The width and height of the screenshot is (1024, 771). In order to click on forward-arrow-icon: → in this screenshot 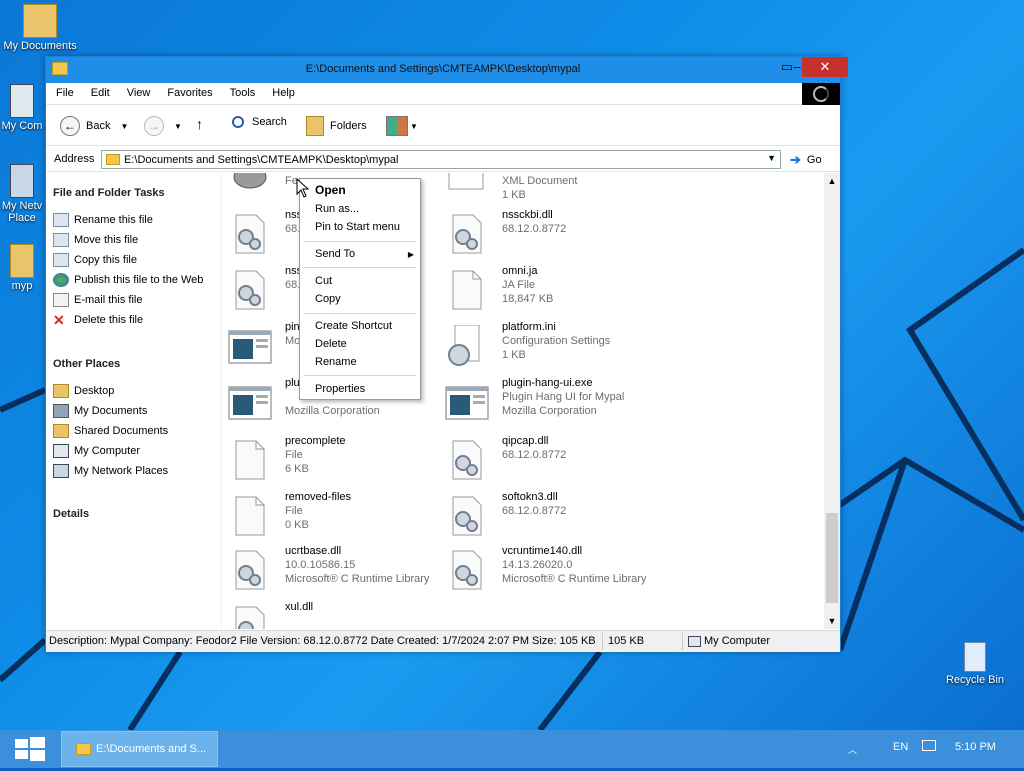, I will do `click(154, 126)`.